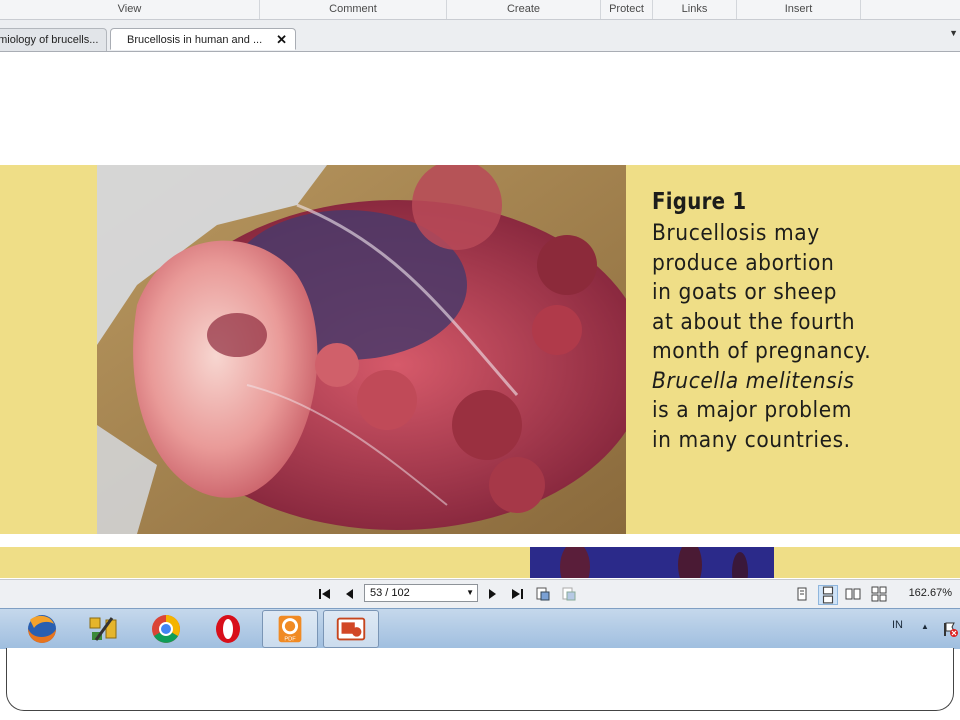 This screenshot has width=960, height=720. What do you see at coordinates (390, 593) in the screenshot?
I see `page-number-value: 53 / 102` at bounding box center [390, 593].